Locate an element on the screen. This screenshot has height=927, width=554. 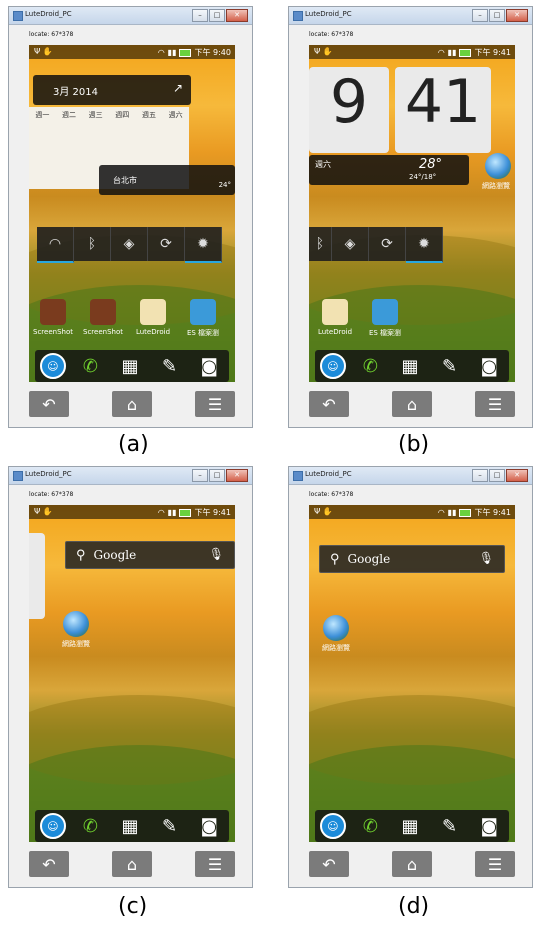
weekday-label: 週一 is located at coordinates (42, 115).